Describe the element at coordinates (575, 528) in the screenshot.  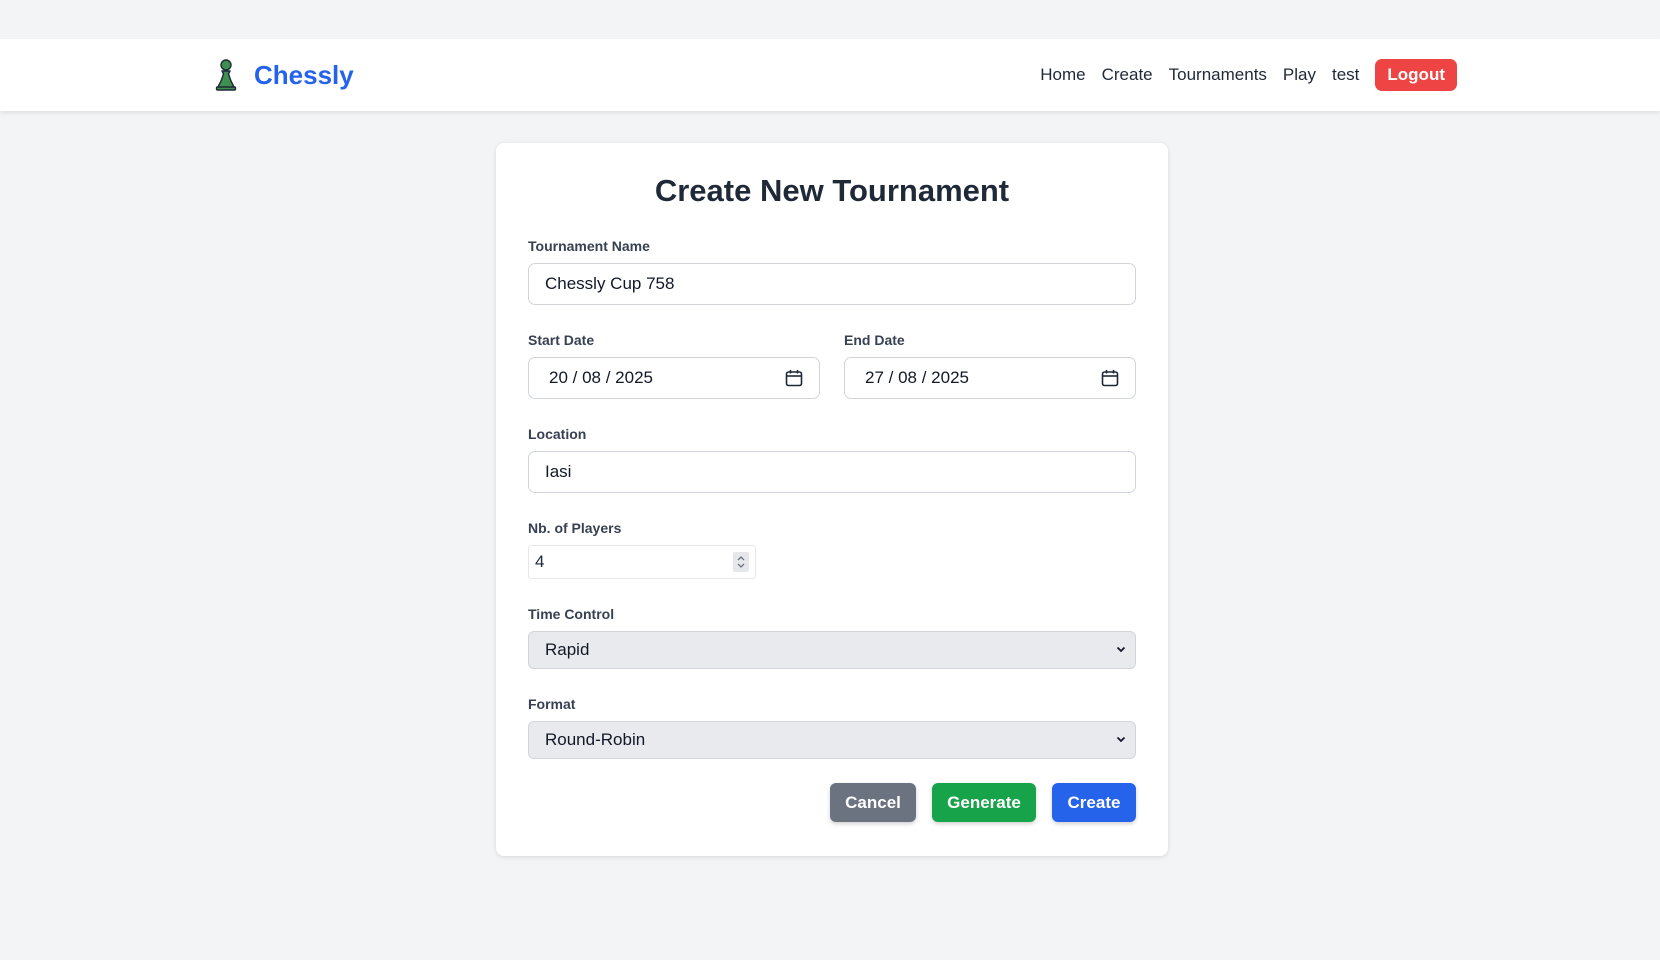
I see `players-label: Nb. of Players` at that location.